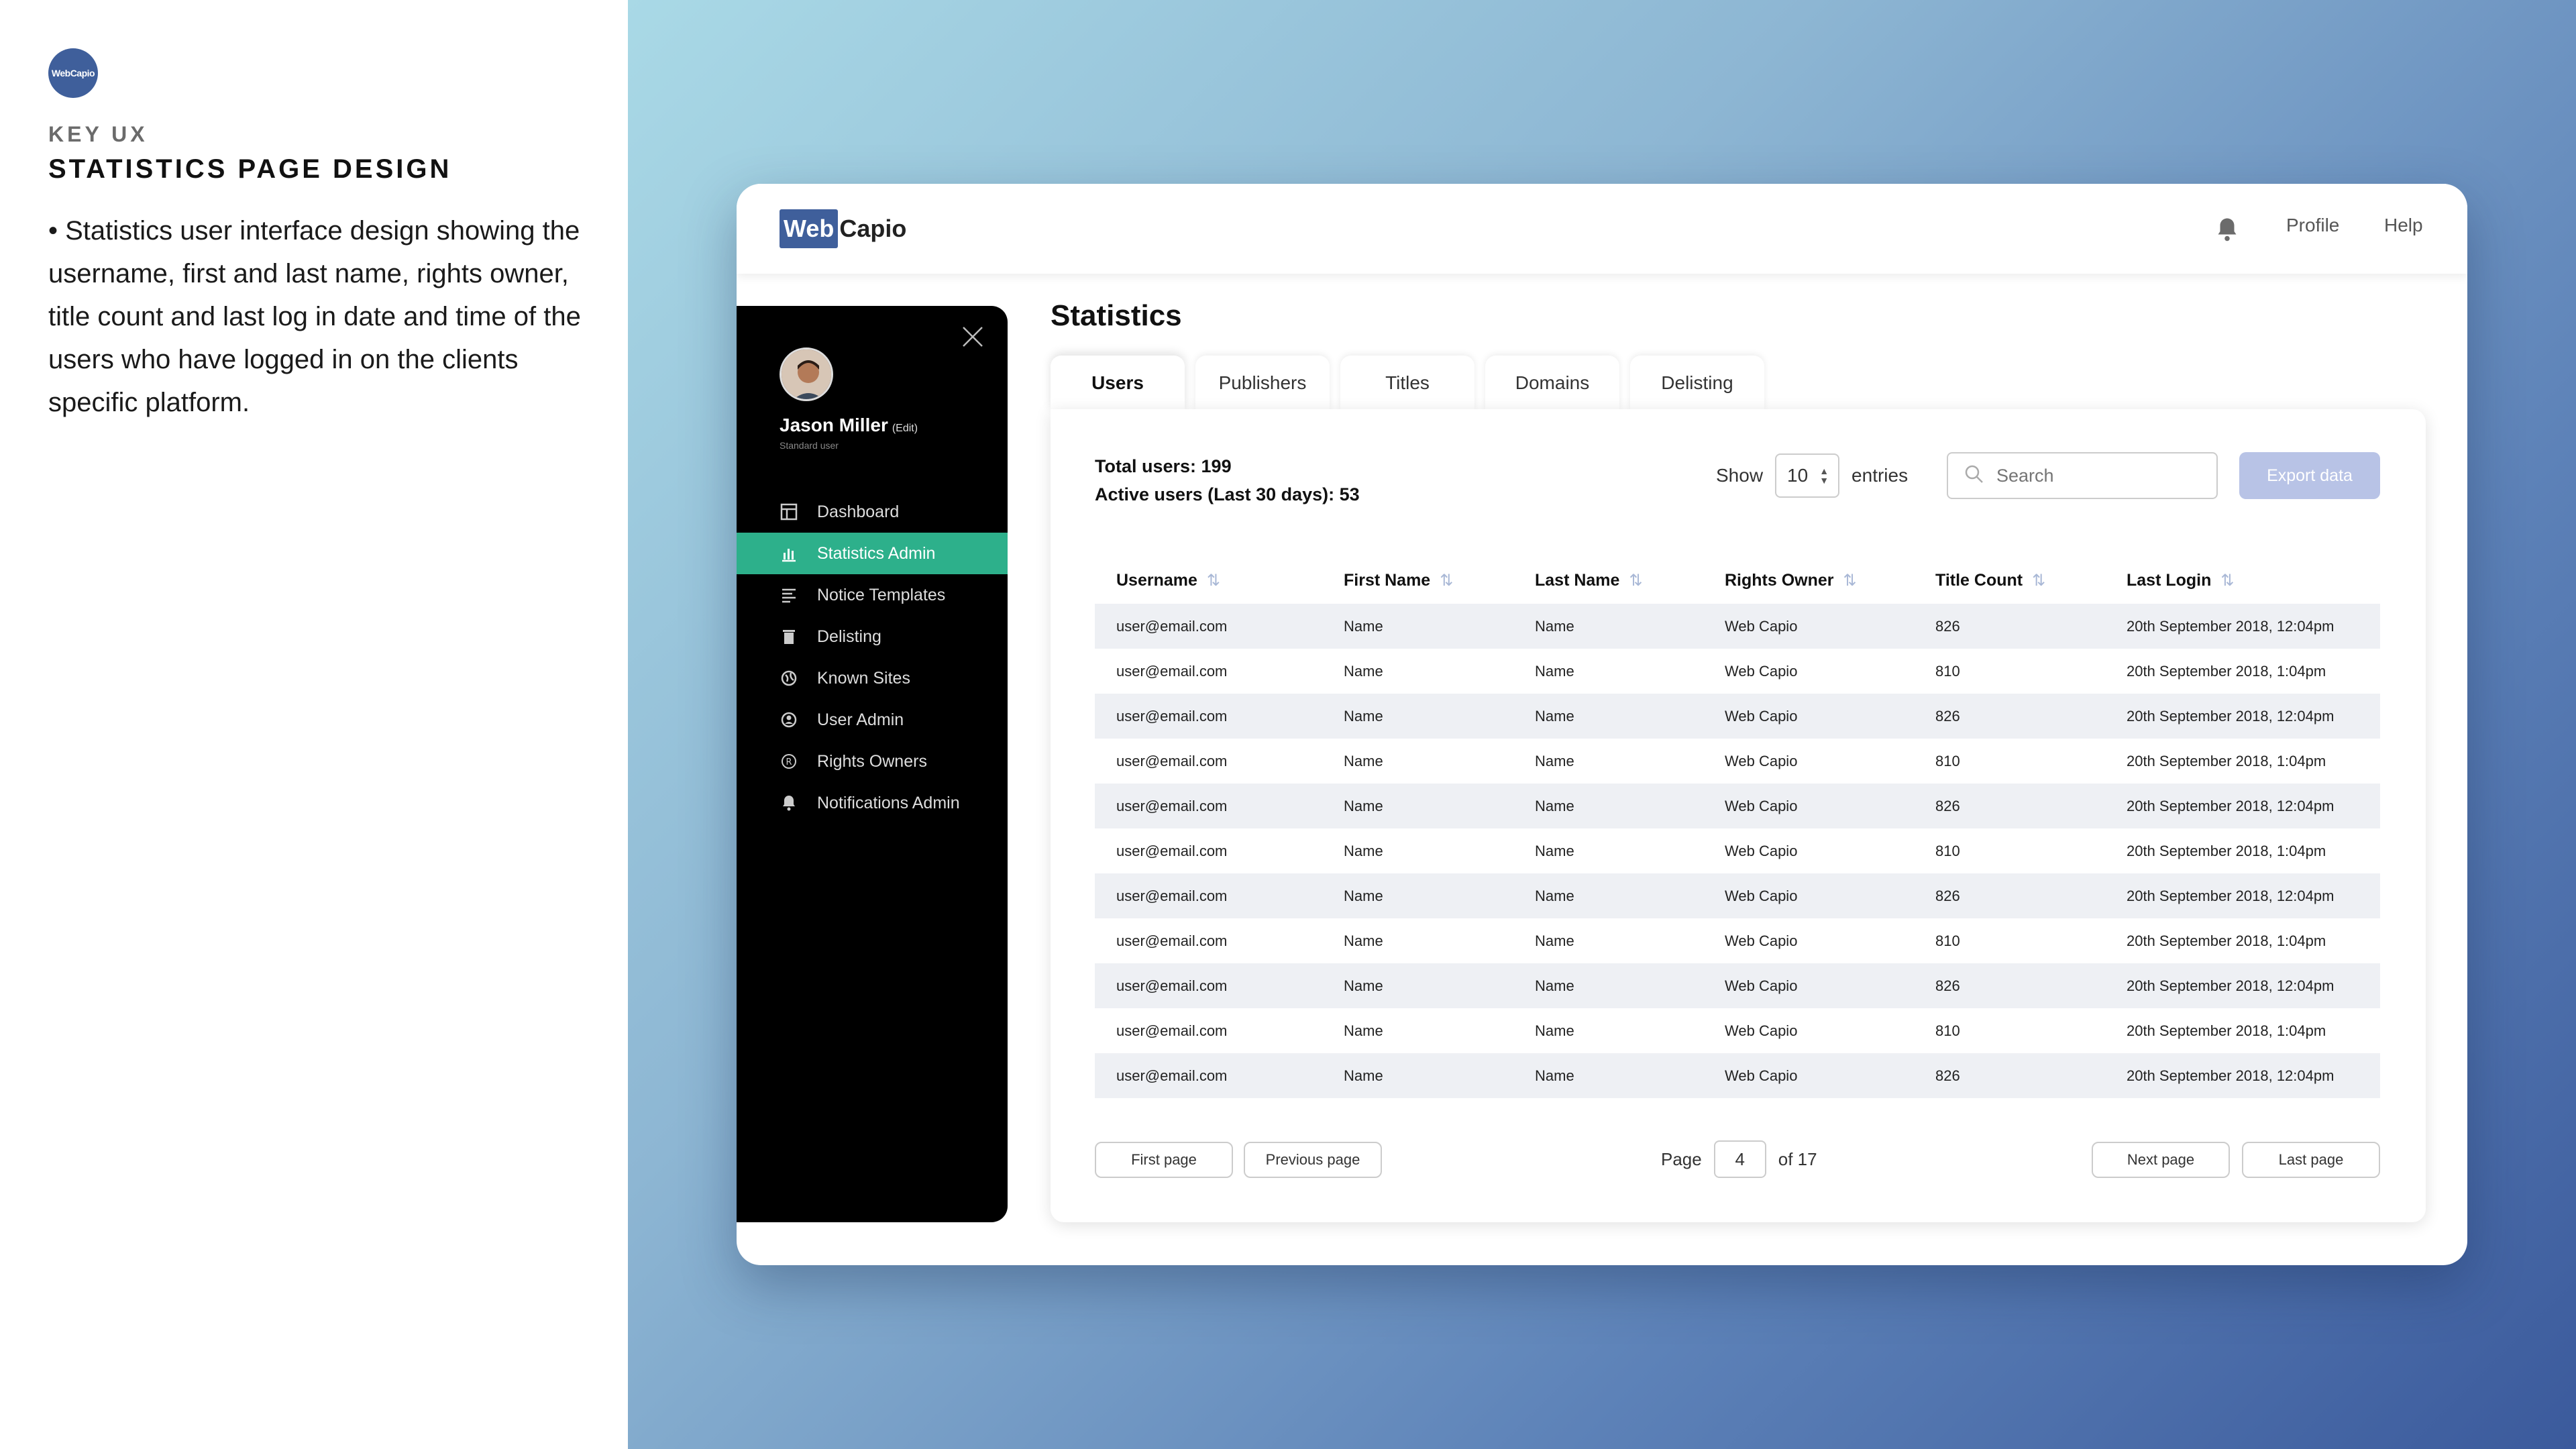 Image resolution: width=2576 pixels, height=1449 pixels. What do you see at coordinates (1740, 475) in the screenshot?
I see `show-label: Show` at bounding box center [1740, 475].